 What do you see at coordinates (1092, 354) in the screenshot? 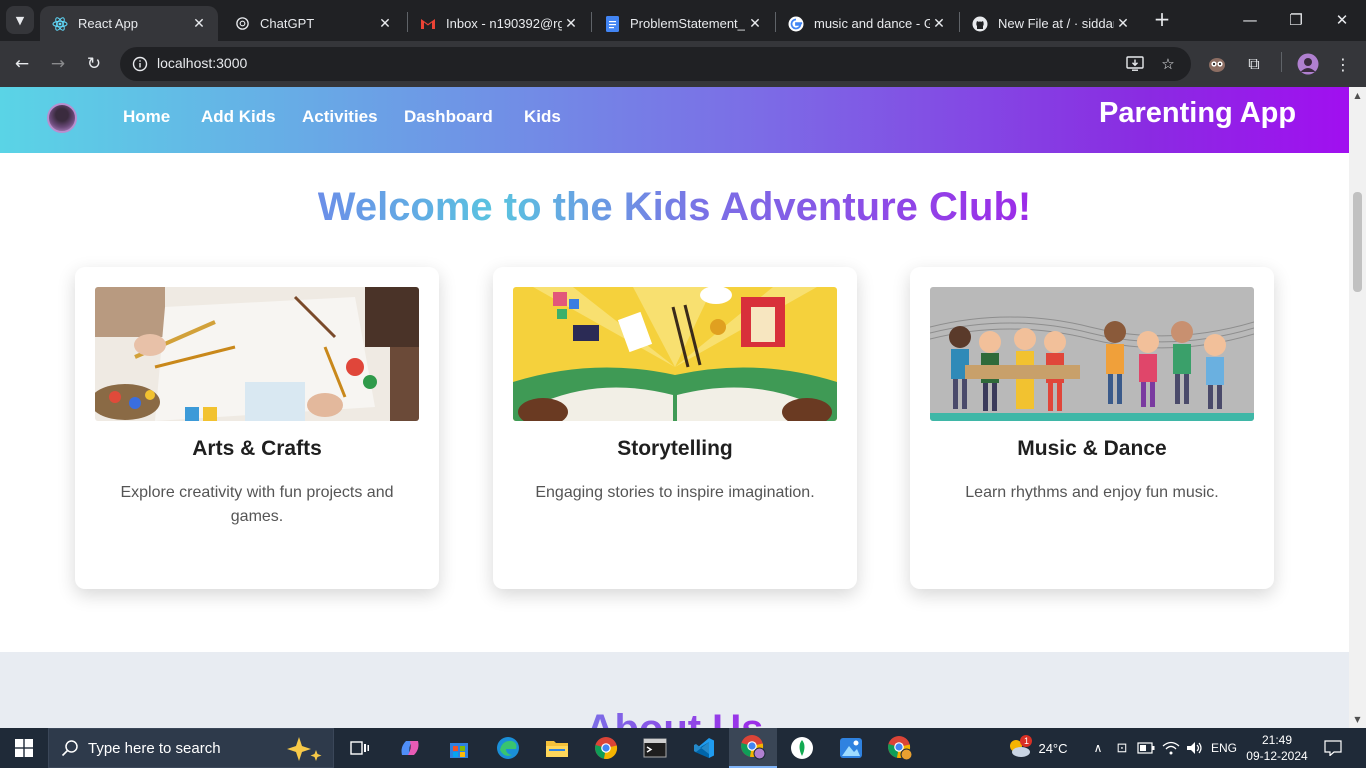
I see `music-dance-image` at bounding box center [1092, 354].